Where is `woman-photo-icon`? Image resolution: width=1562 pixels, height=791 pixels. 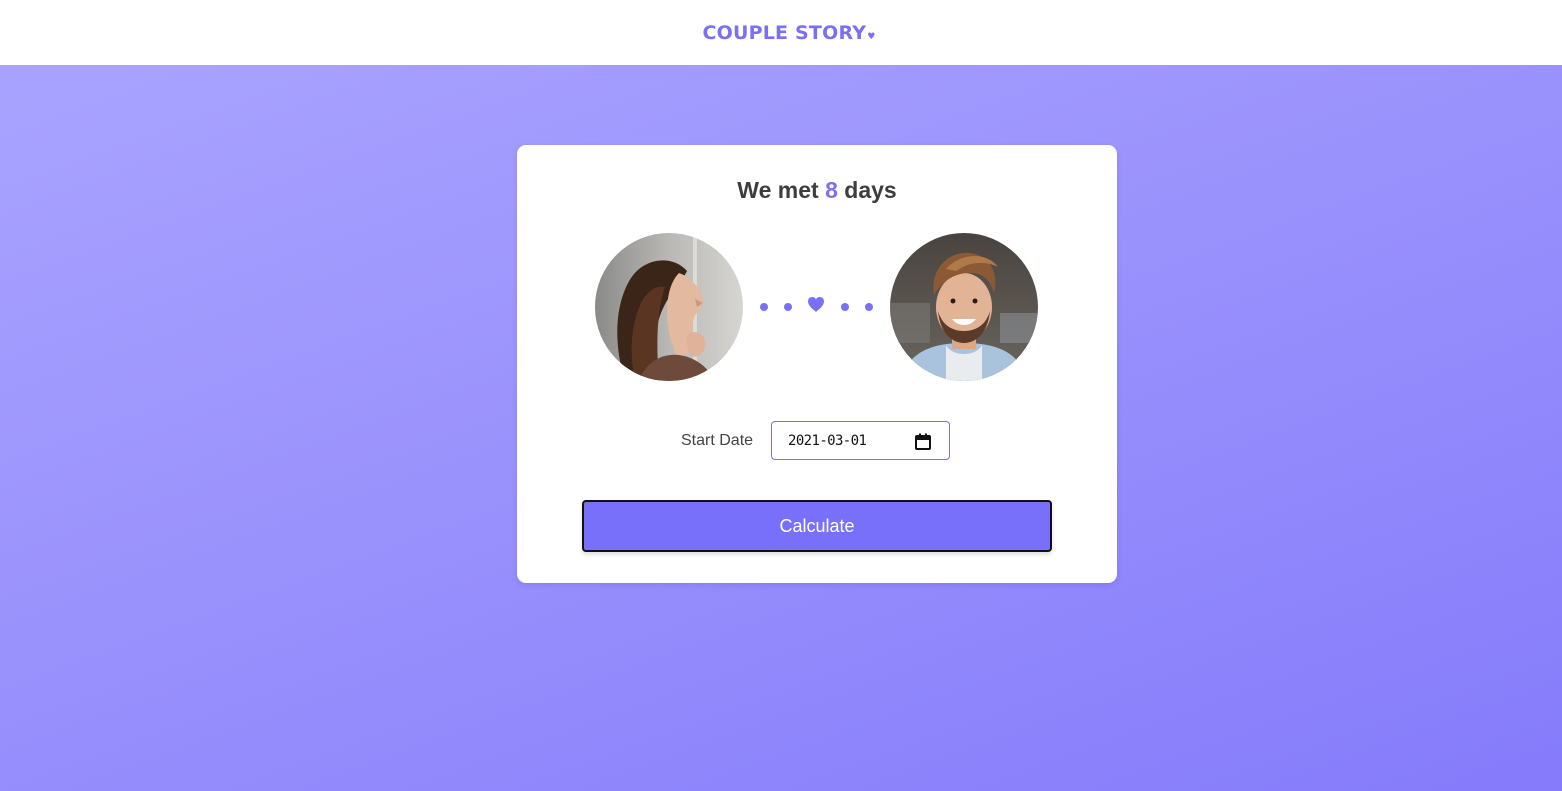 woman-photo-icon is located at coordinates (669, 307).